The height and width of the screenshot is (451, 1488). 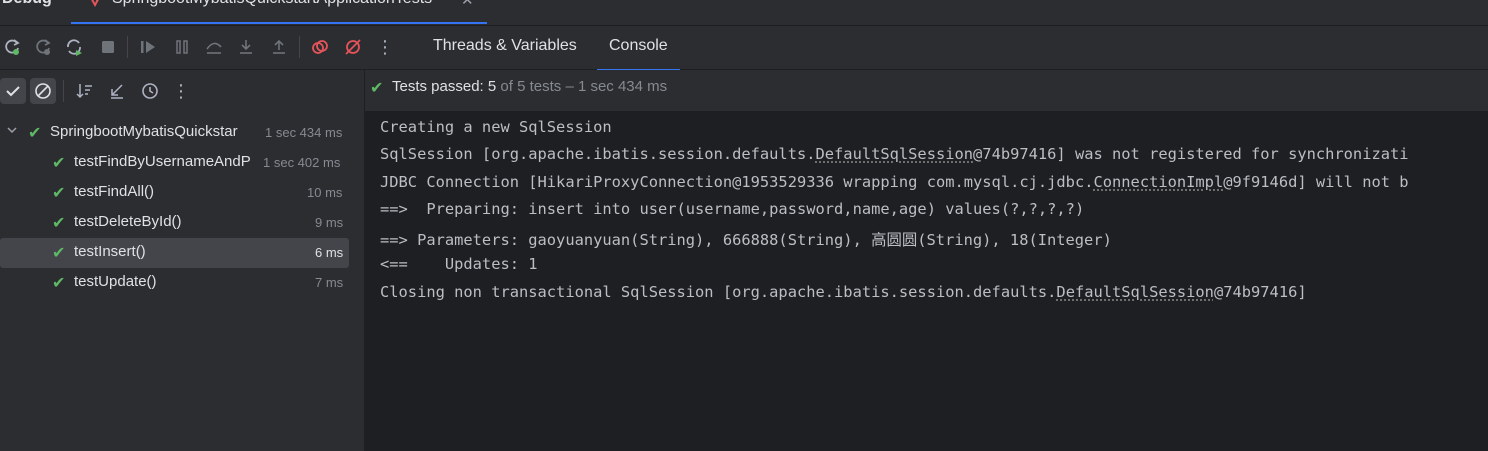 I want to click on test-tree-toolbar: ⋮, so click(x=182, y=90).